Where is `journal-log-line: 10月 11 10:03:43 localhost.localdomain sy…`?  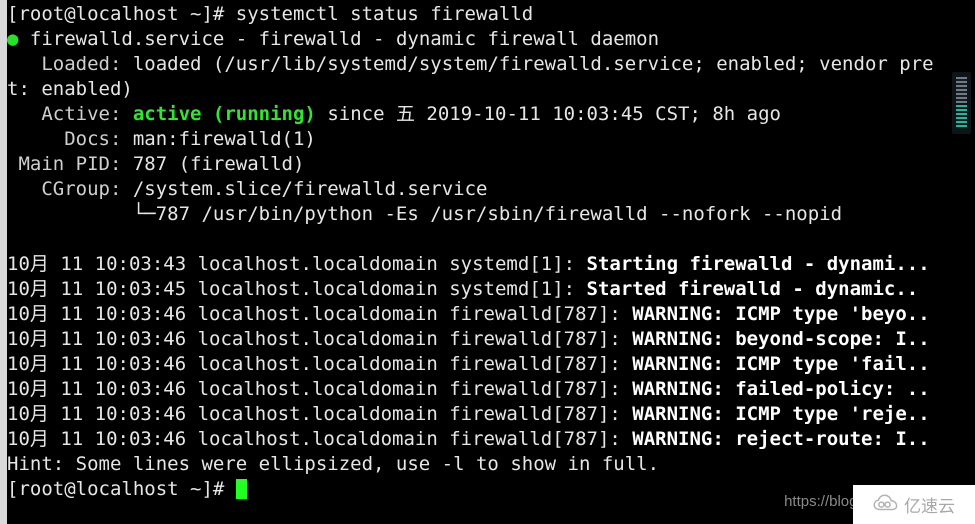 journal-log-line: 10月 11 10:03:43 localhost.localdomain sy… is located at coordinates (491, 264).